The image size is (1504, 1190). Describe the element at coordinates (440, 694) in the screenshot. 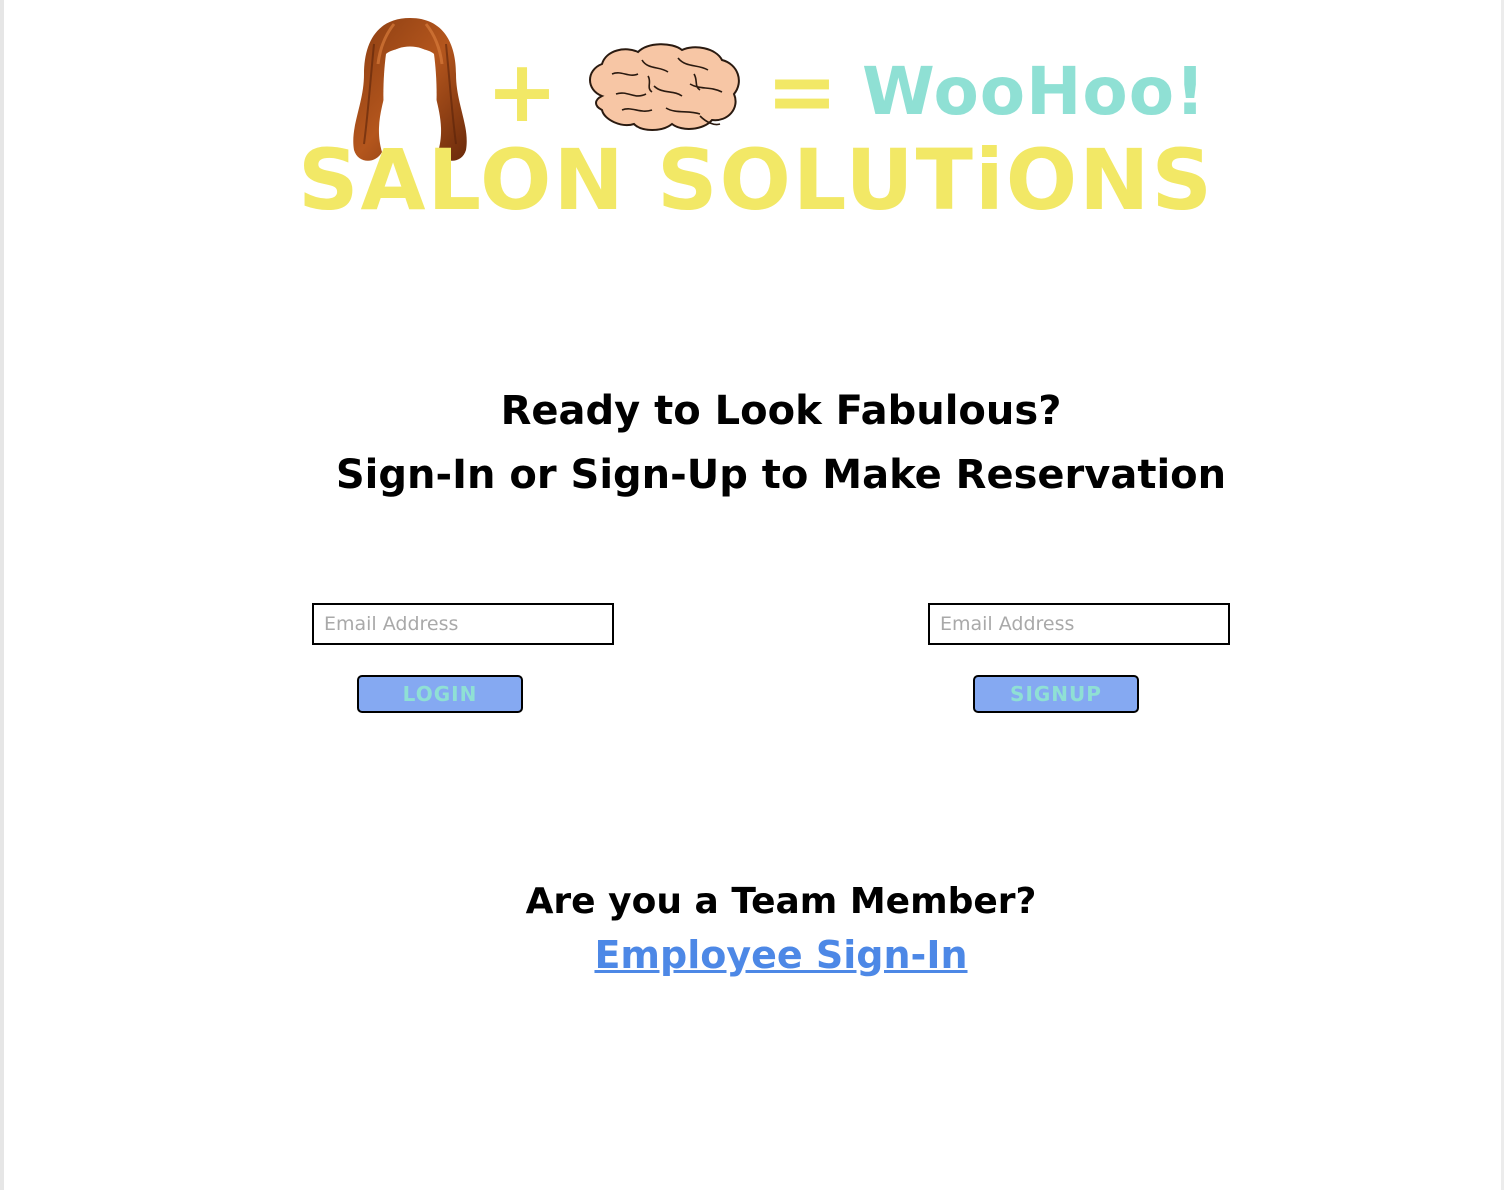

I see `login-button: LOGIN` at that location.